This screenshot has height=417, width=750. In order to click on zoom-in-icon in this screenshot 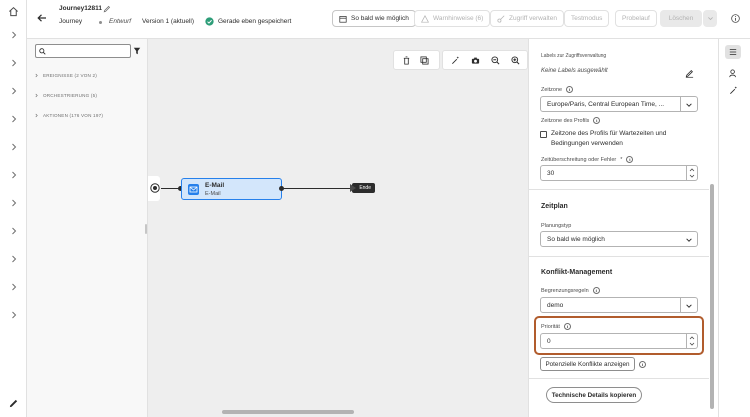, I will do `click(515, 60)`.